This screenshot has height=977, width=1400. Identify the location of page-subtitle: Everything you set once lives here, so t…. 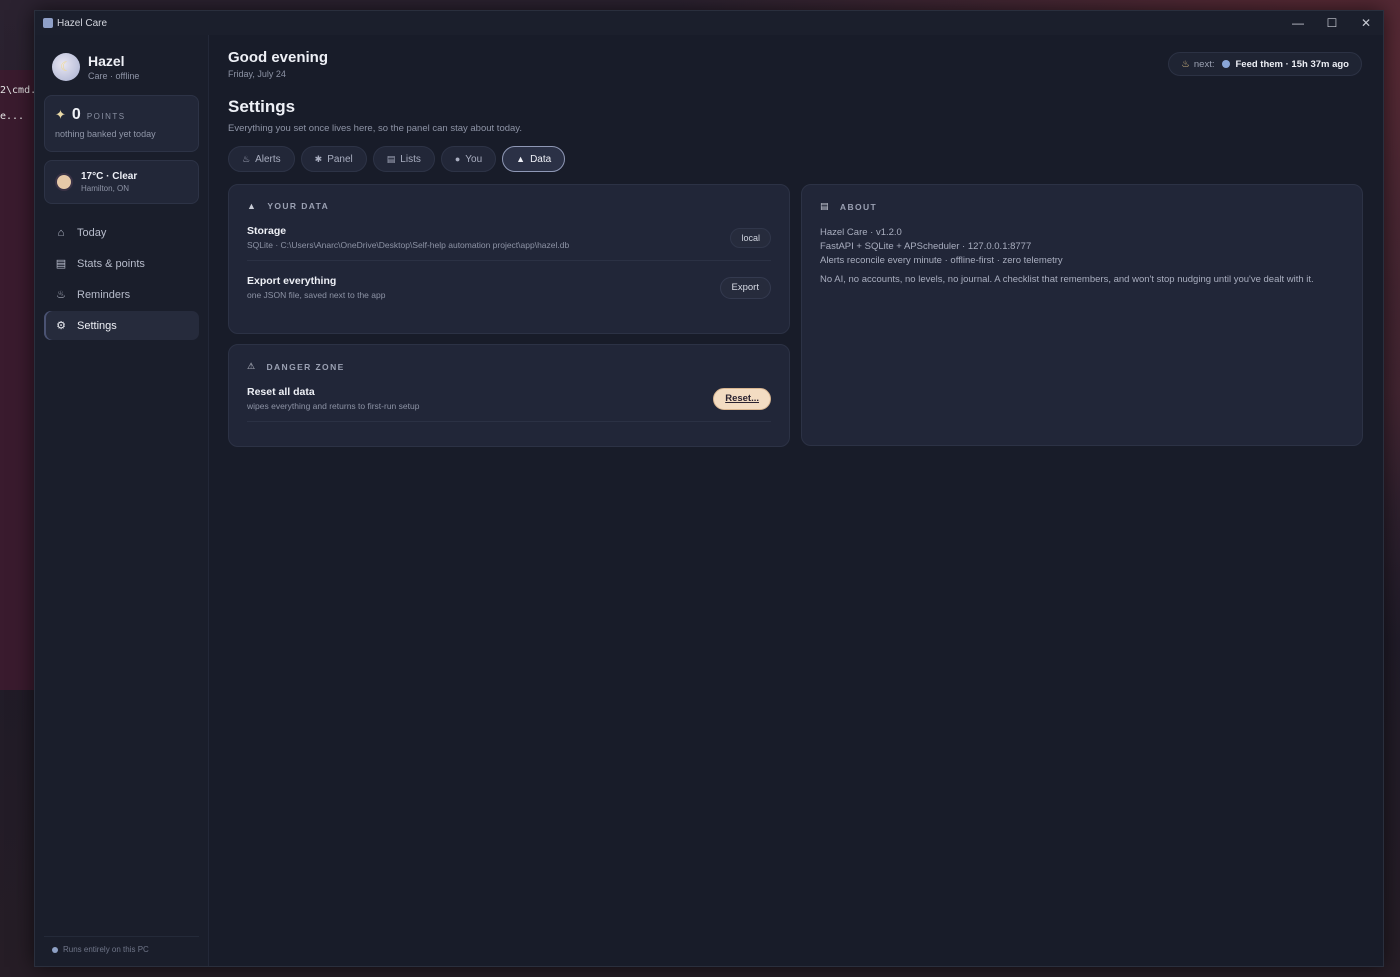
(375, 128).